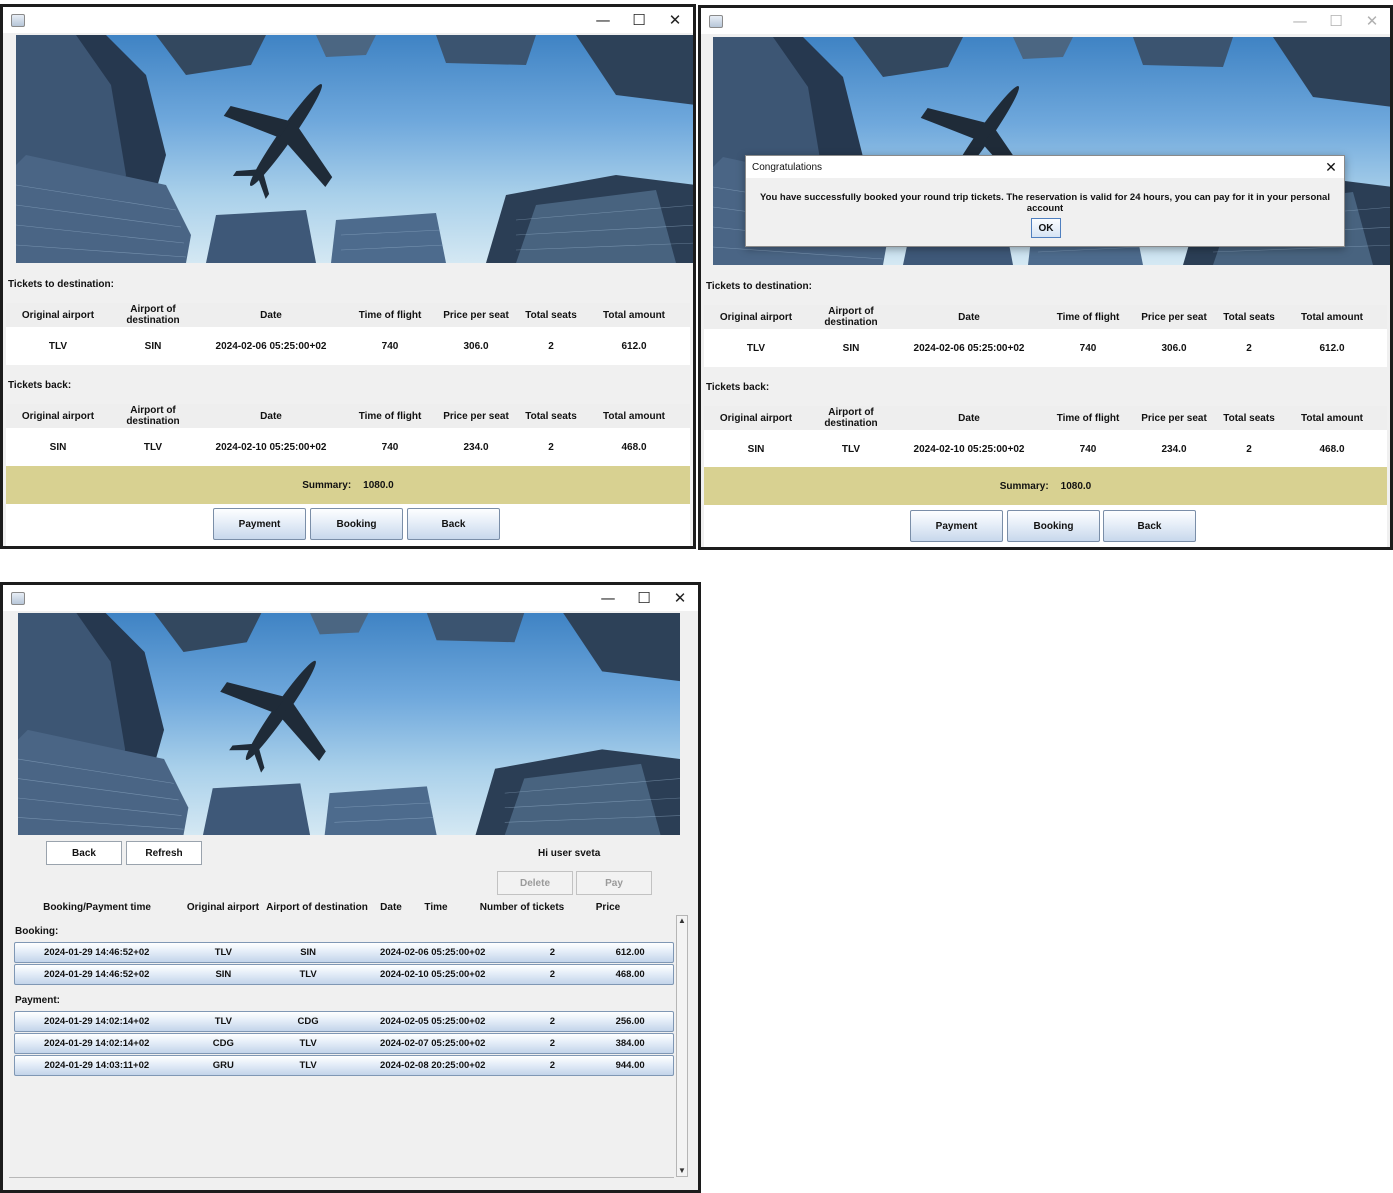 The width and height of the screenshot is (1393, 1193). I want to click on cell: 2024-02-06 05:25:00+02, so click(271, 346).